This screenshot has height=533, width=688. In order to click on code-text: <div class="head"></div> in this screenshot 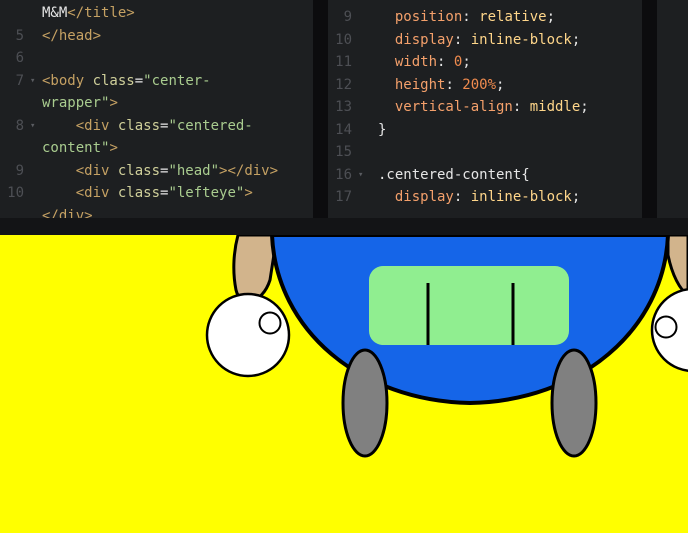, I will do `click(160, 171)`.